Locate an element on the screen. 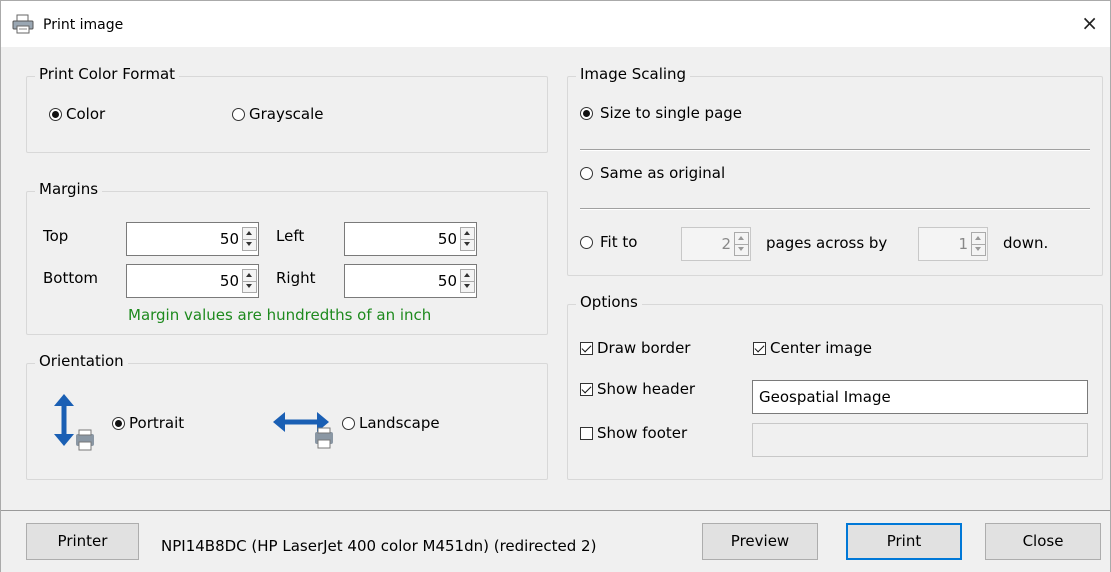 Image resolution: width=1111 pixels, height=572 pixels. same-as-original-radio: Same as original is located at coordinates (652, 173).